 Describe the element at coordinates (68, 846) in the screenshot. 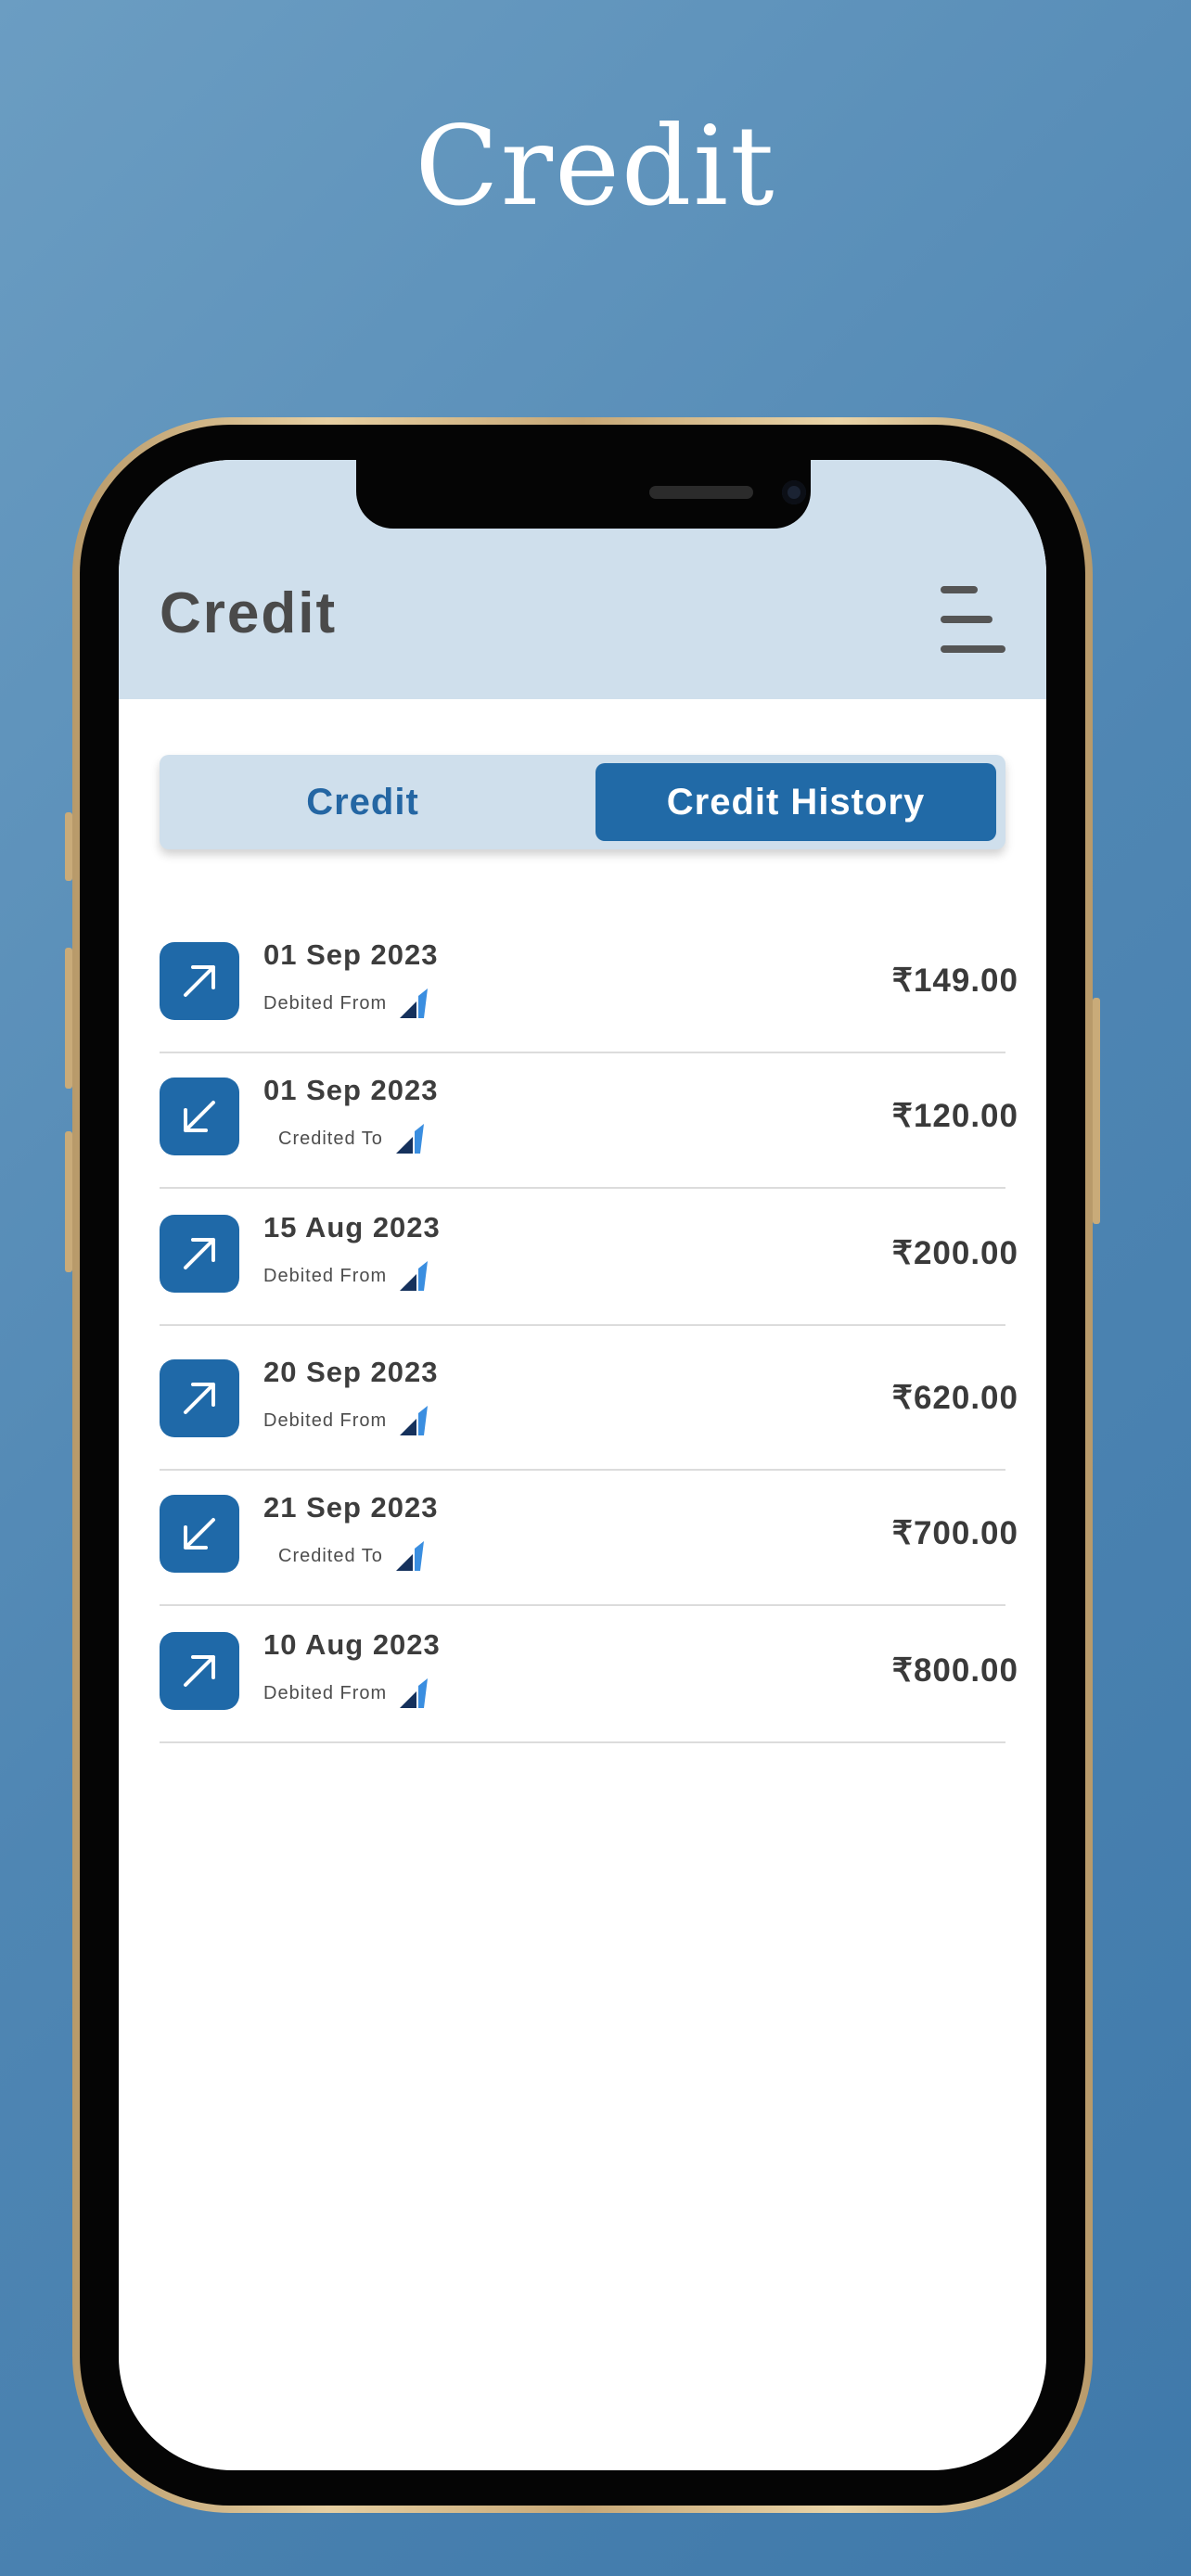

I see `phone-silent-switch` at that location.